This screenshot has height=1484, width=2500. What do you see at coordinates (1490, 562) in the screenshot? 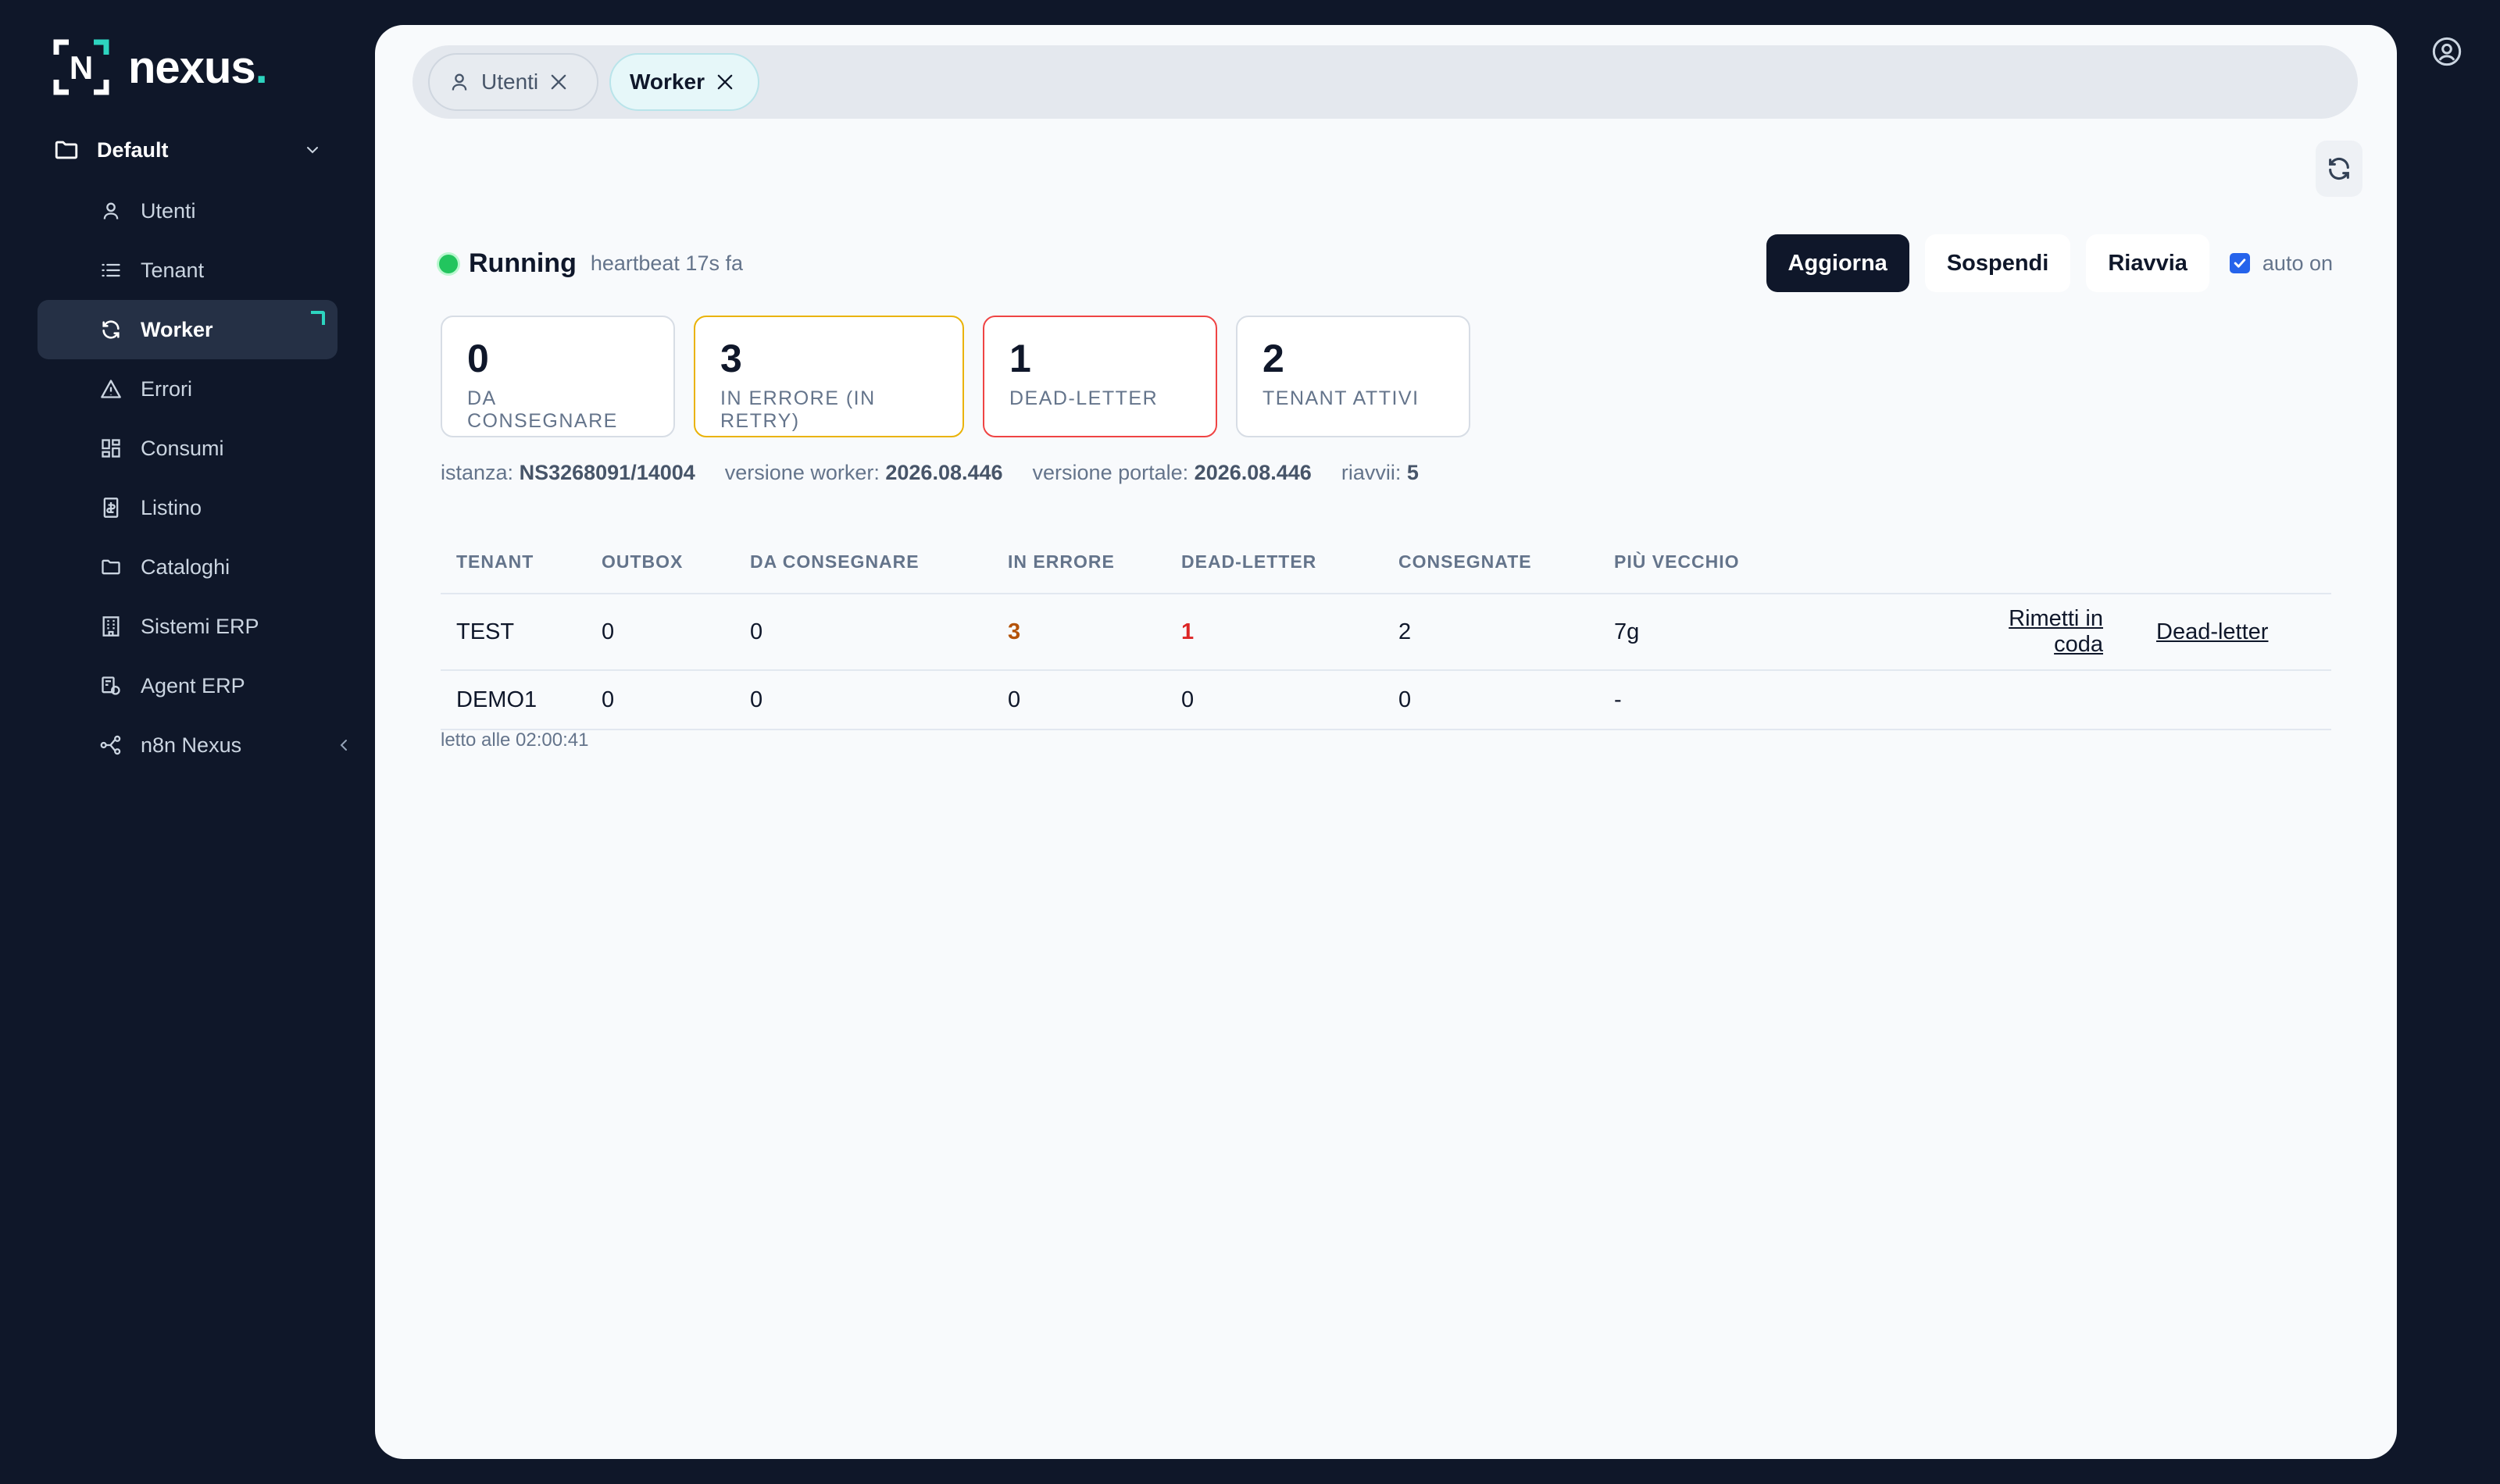
I see `column-header: CONSEGNATE` at bounding box center [1490, 562].